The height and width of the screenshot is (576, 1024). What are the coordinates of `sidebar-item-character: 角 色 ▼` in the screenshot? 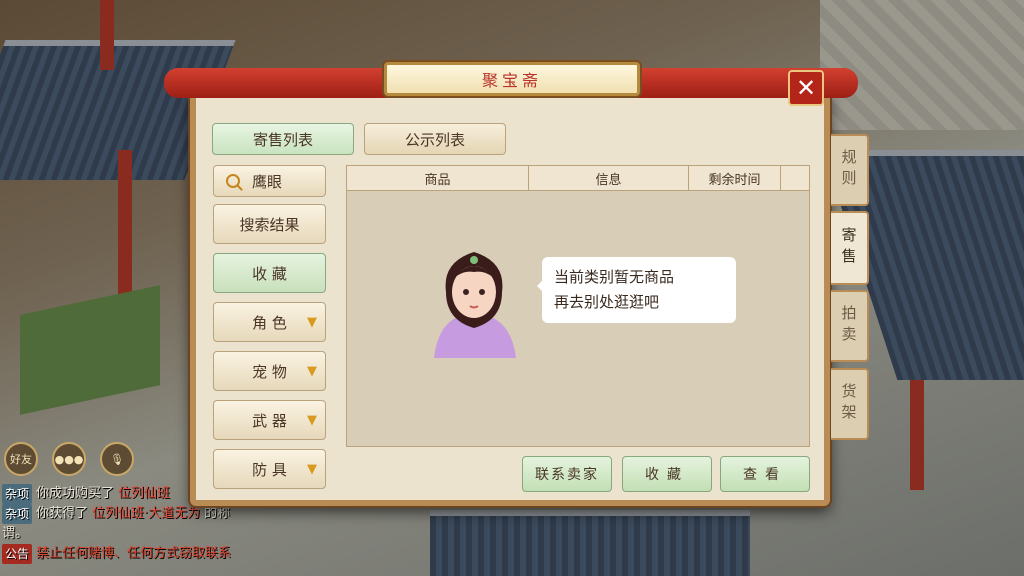 It's located at (269, 322).